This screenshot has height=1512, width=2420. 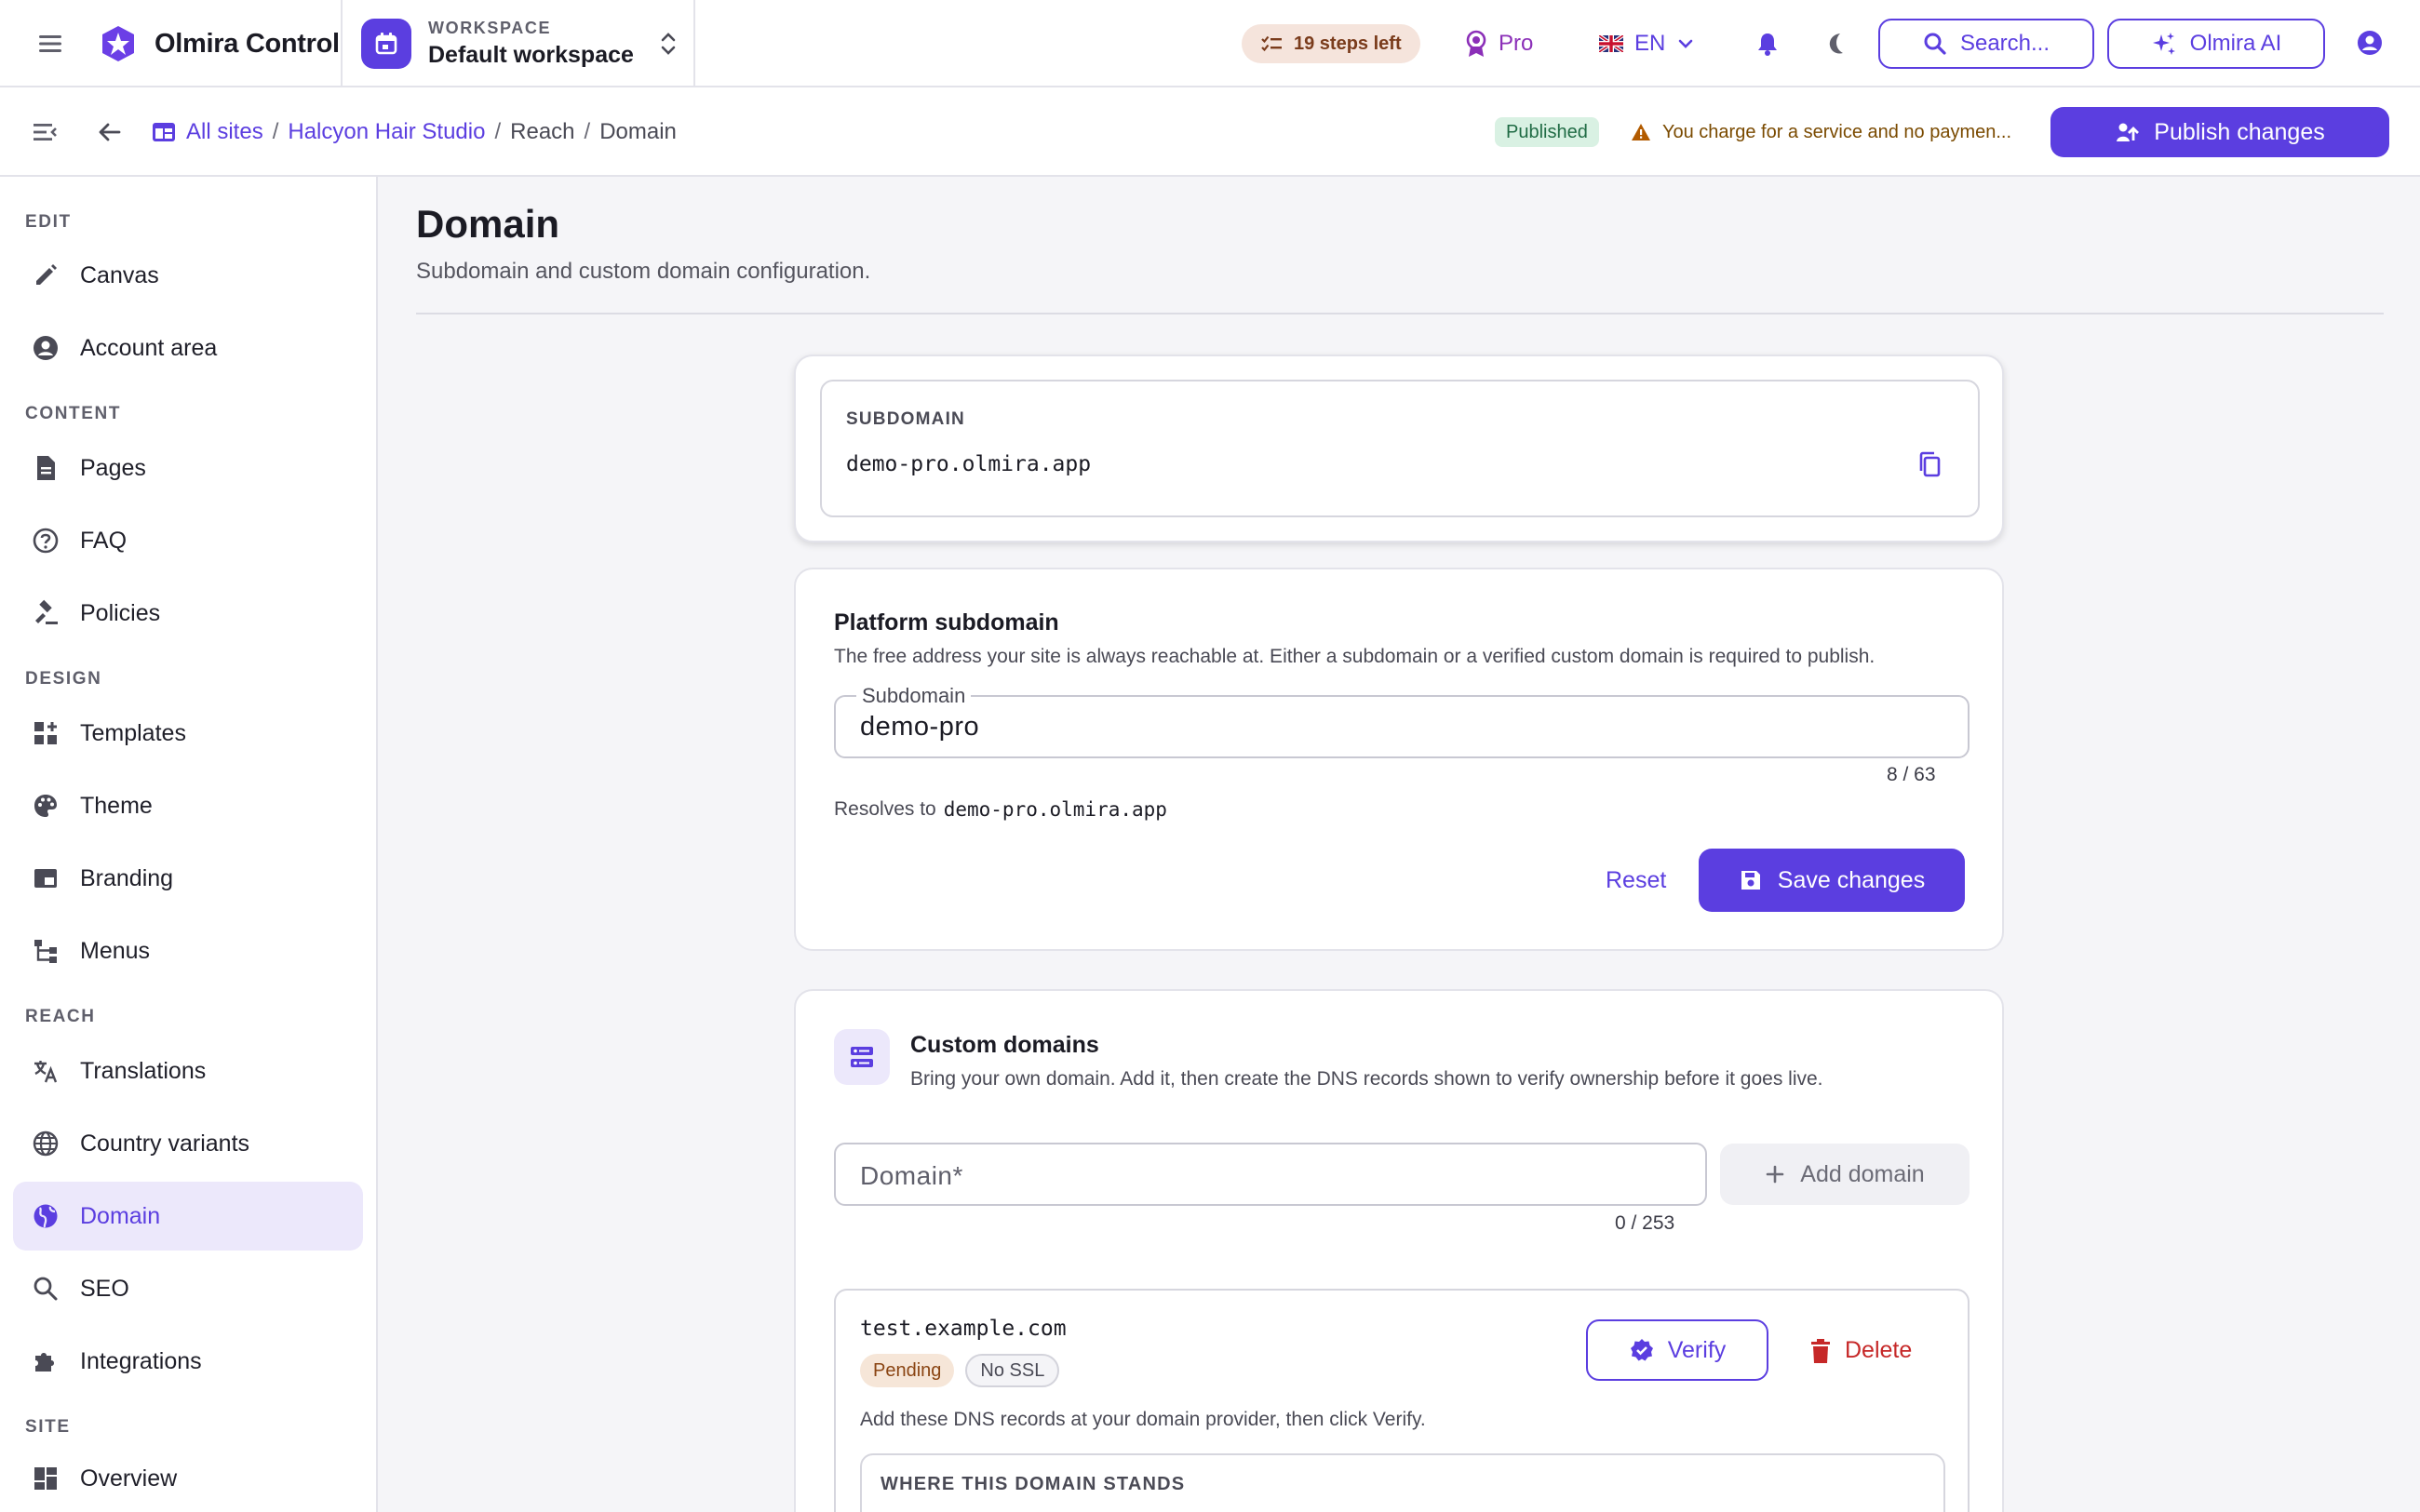 I want to click on dashboard-icon, so click(x=45, y=1478).